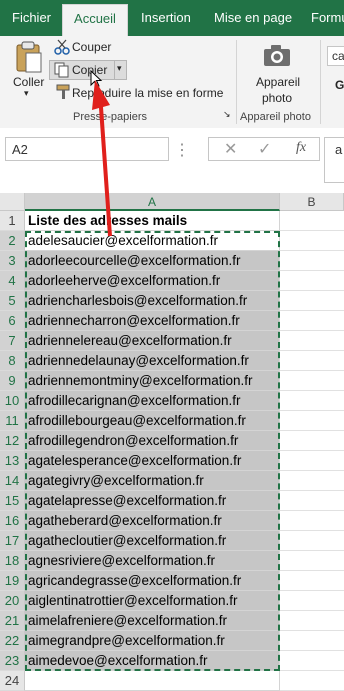 The width and height of the screenshot is (344, 691). I want to click on bold-icon: G, so click(339, 85).